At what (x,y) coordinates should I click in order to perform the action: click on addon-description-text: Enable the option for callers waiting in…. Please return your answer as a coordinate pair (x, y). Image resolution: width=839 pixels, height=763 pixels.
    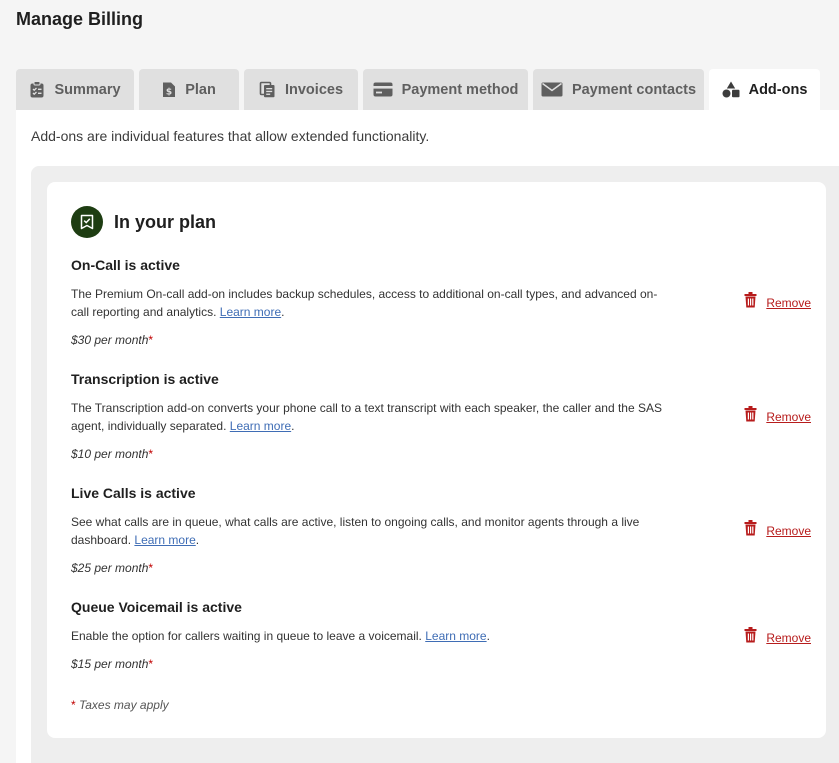
    Looking at the image, I should click on (246, 636).